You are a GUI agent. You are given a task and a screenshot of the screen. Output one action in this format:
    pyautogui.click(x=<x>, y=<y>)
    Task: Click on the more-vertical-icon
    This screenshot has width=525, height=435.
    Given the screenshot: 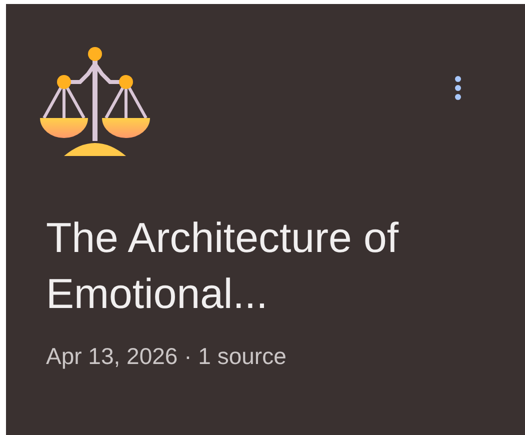 What is the action you would take?
    pyautogui.click(x=458, y=88)
    